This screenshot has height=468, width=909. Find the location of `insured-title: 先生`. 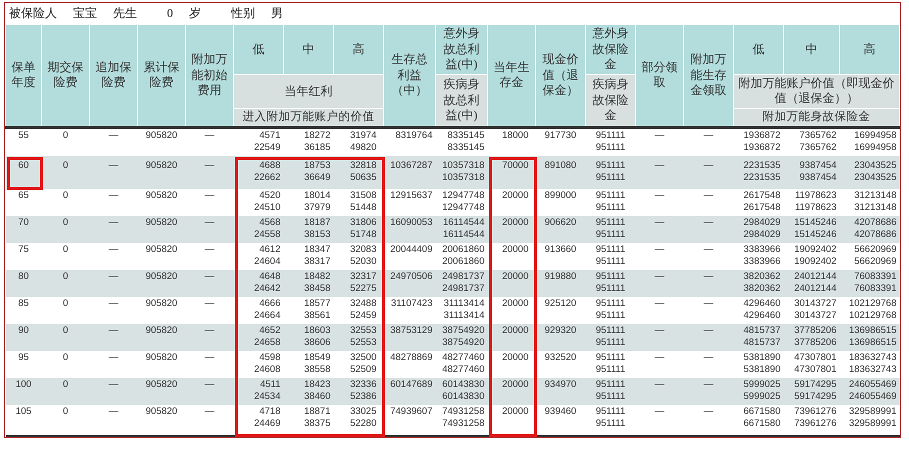

insured-title: 先生 is located at coordinates (125, 13).